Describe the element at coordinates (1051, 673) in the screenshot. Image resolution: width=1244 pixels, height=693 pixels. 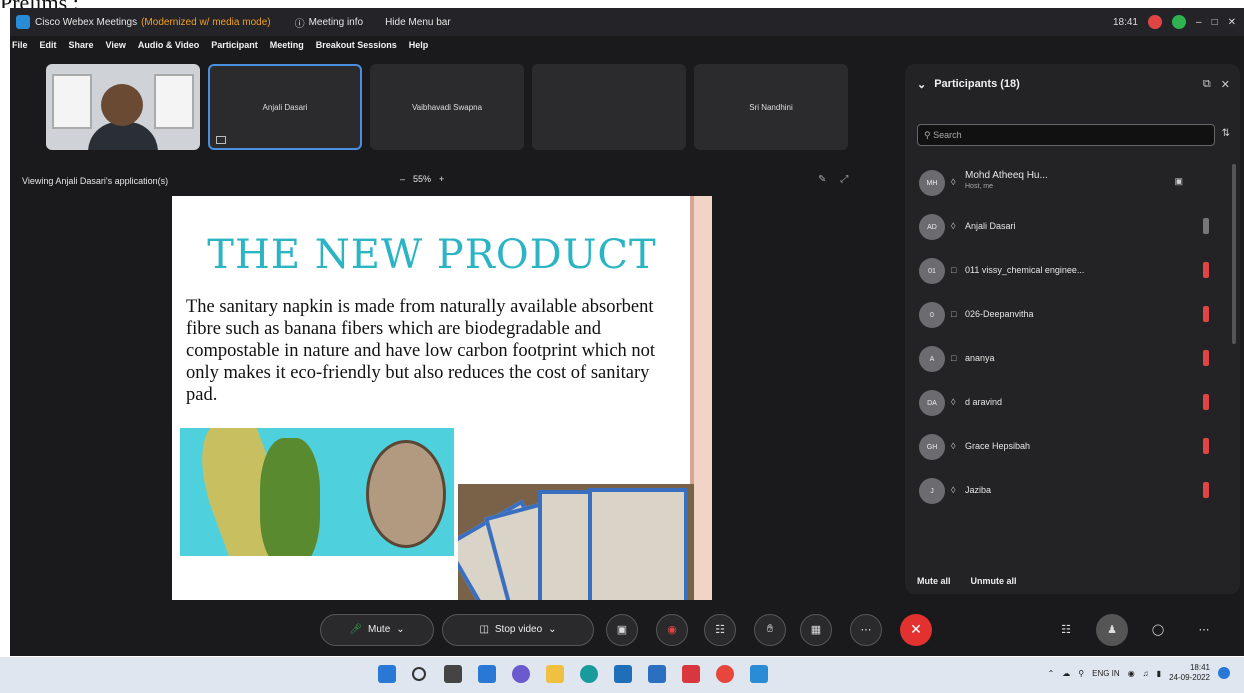
I see `chevron-up-icon: ⌃` at that location.